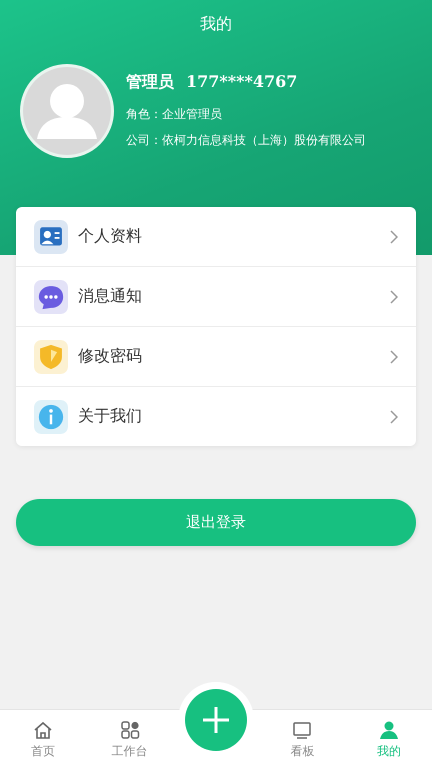 This screenshot has height=768, width=432. What do you see at coordinates (51, 237) in the screenshot?
I see `profile-icon` at bounding box center [51, 237].